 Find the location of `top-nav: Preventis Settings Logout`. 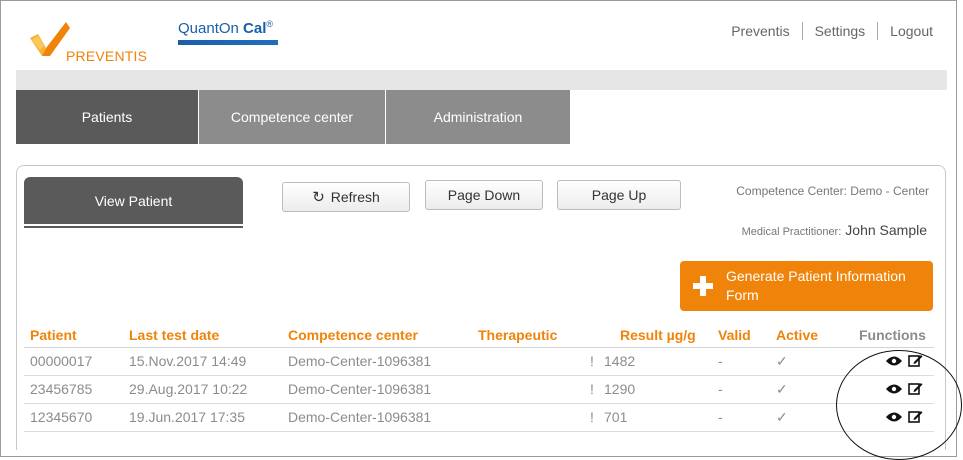

top-nav: Preventis Settings Logout is located at coordinates (826, 31).